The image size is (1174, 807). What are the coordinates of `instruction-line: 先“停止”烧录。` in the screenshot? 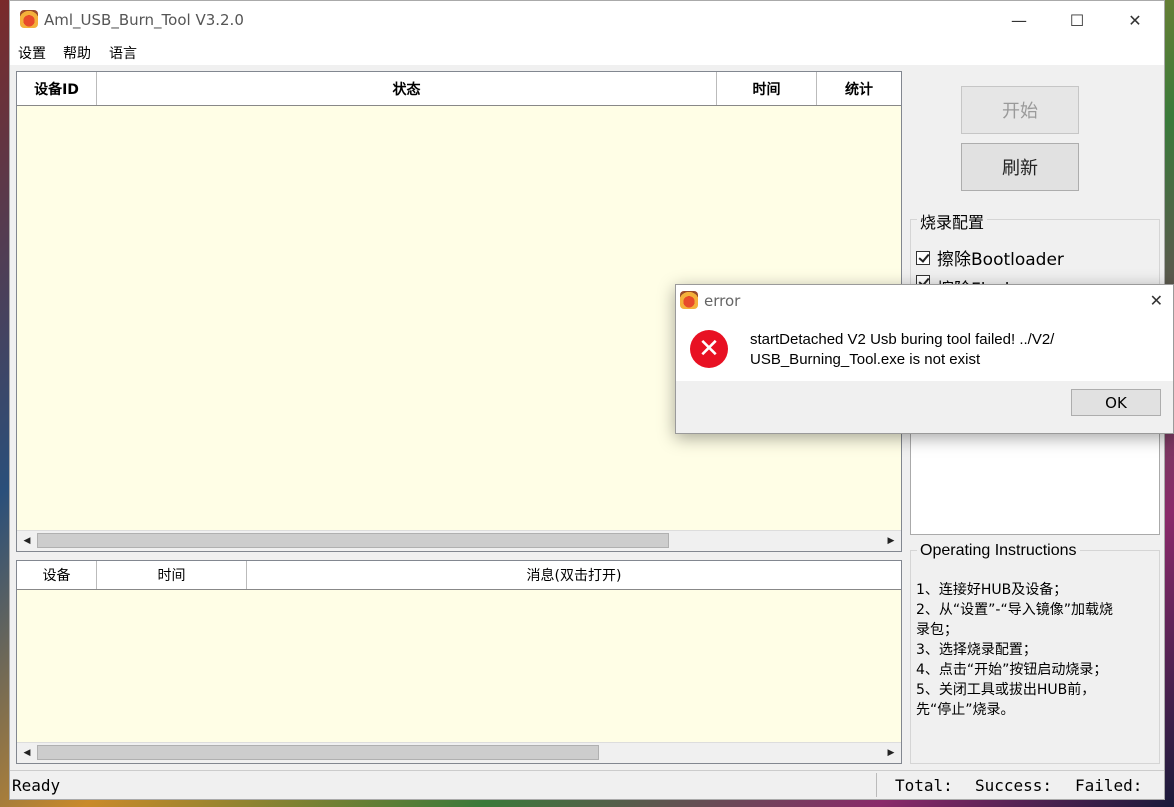 It's located at (965, 710).